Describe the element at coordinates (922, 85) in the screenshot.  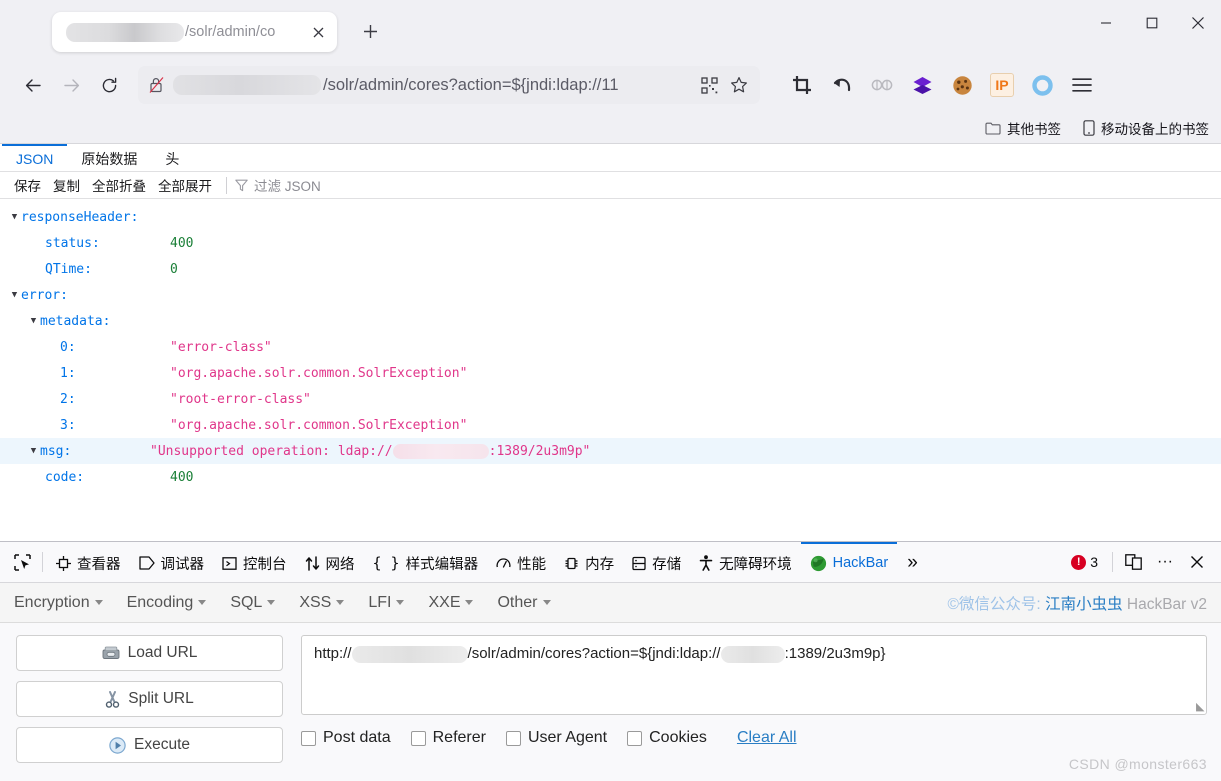
I see `purple-layers-icon` at that location.